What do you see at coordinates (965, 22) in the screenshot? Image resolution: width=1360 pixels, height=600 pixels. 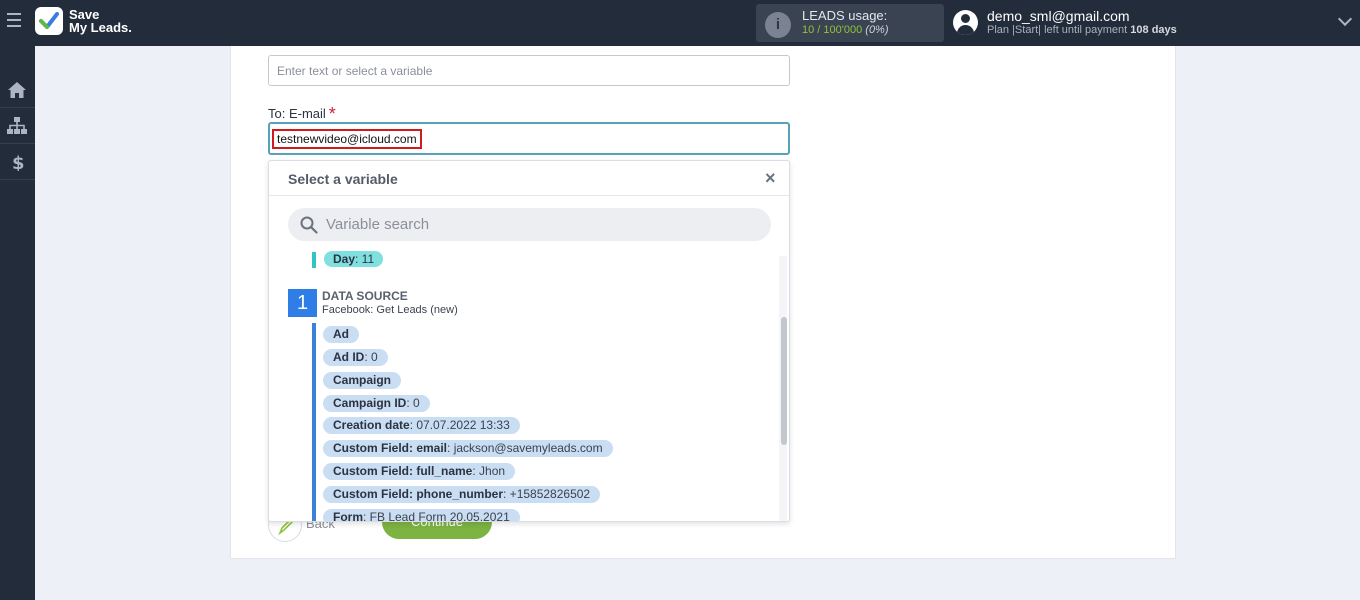 I see `user-avatar-icon` at bounding box center [965, 22].